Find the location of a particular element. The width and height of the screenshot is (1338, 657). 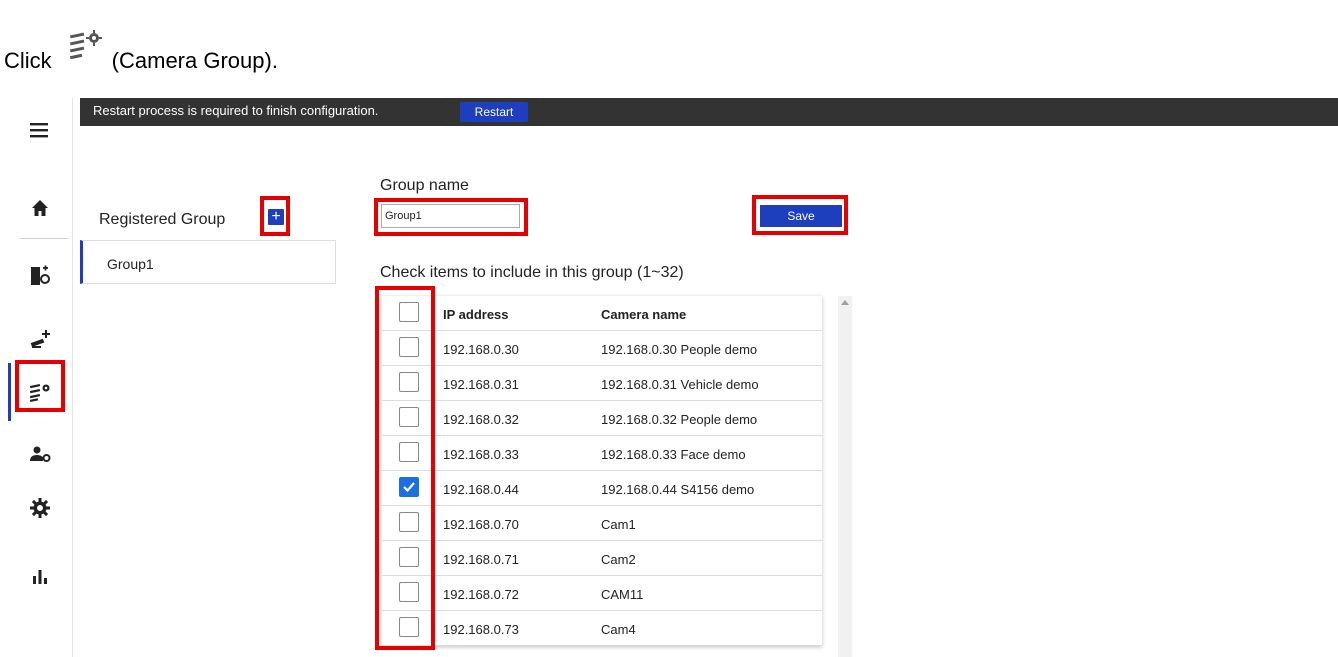

nav-camera-group is located at coordinates (40, 392).